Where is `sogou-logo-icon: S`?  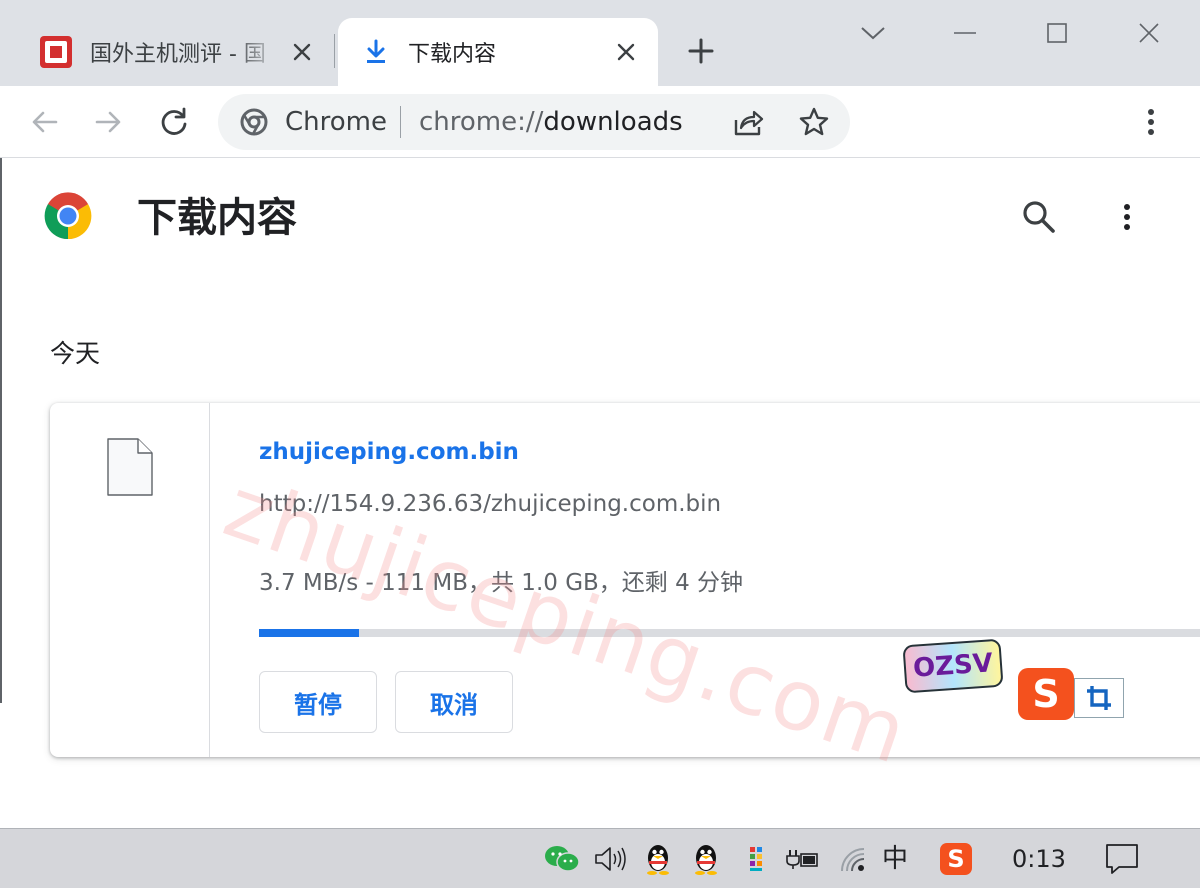
sogou-logo-icon: S is located at coordinates (1046, 694).